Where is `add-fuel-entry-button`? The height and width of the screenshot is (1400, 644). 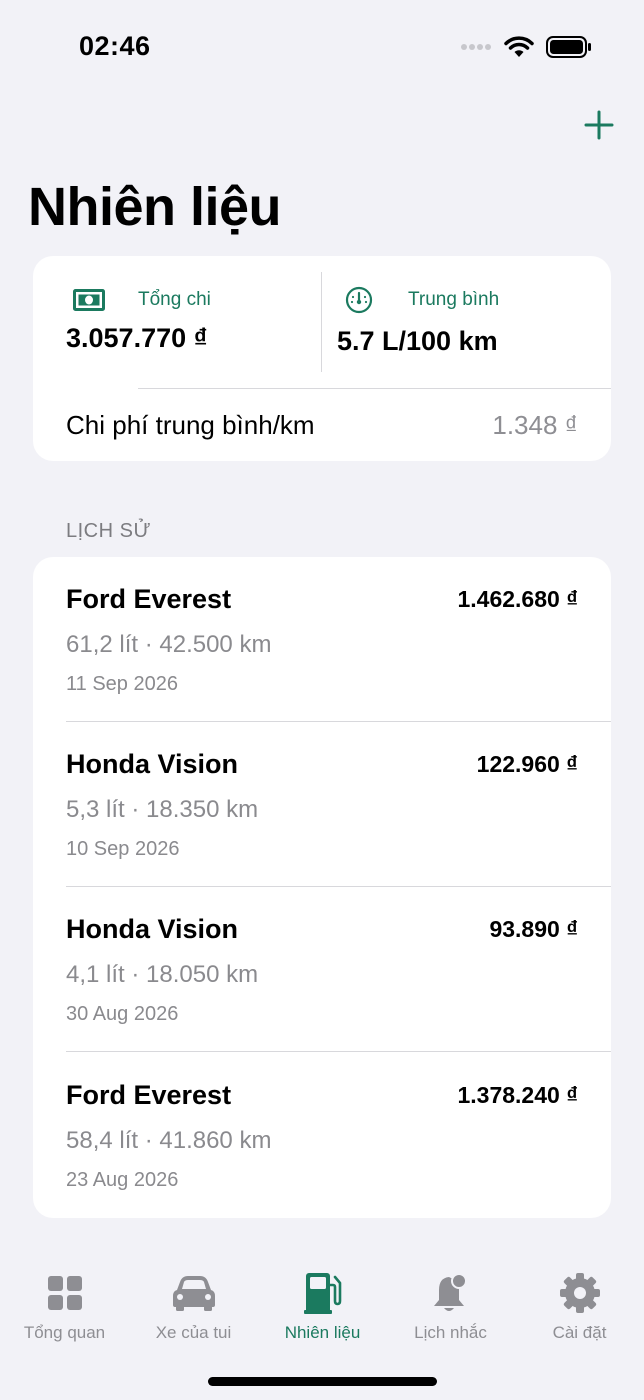
add-fuel-entry-button is located at coordinates (599, 125).